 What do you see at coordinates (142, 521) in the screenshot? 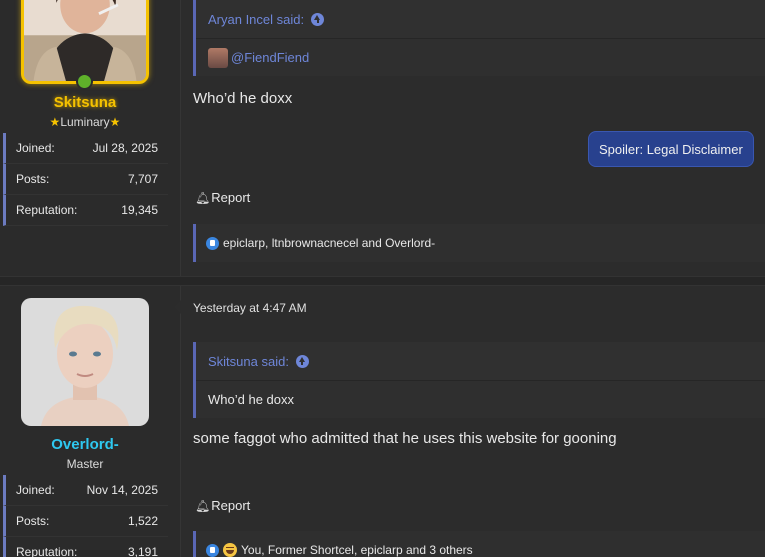
I see `stat-value: 1,522` at bounding box center [142, 521].